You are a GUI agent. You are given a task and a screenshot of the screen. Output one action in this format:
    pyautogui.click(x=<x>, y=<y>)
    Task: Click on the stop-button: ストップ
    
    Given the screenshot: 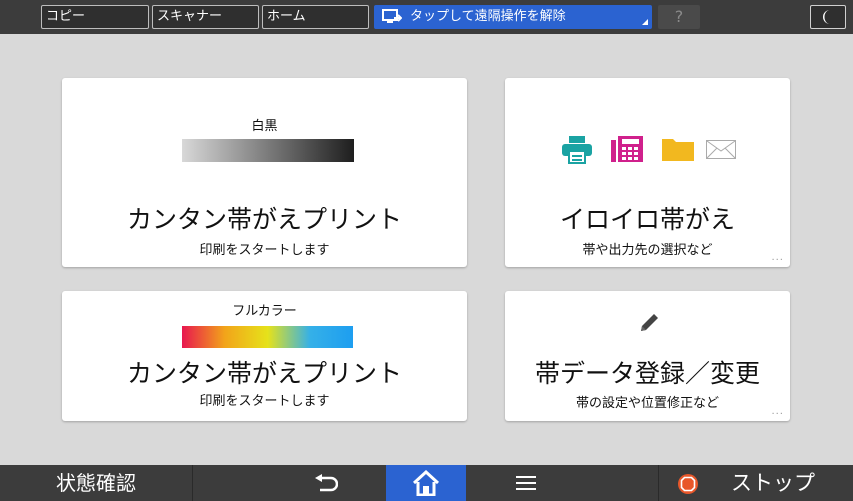 What is the action you would take?
    pyautogui.click(x=755, y=483)
    